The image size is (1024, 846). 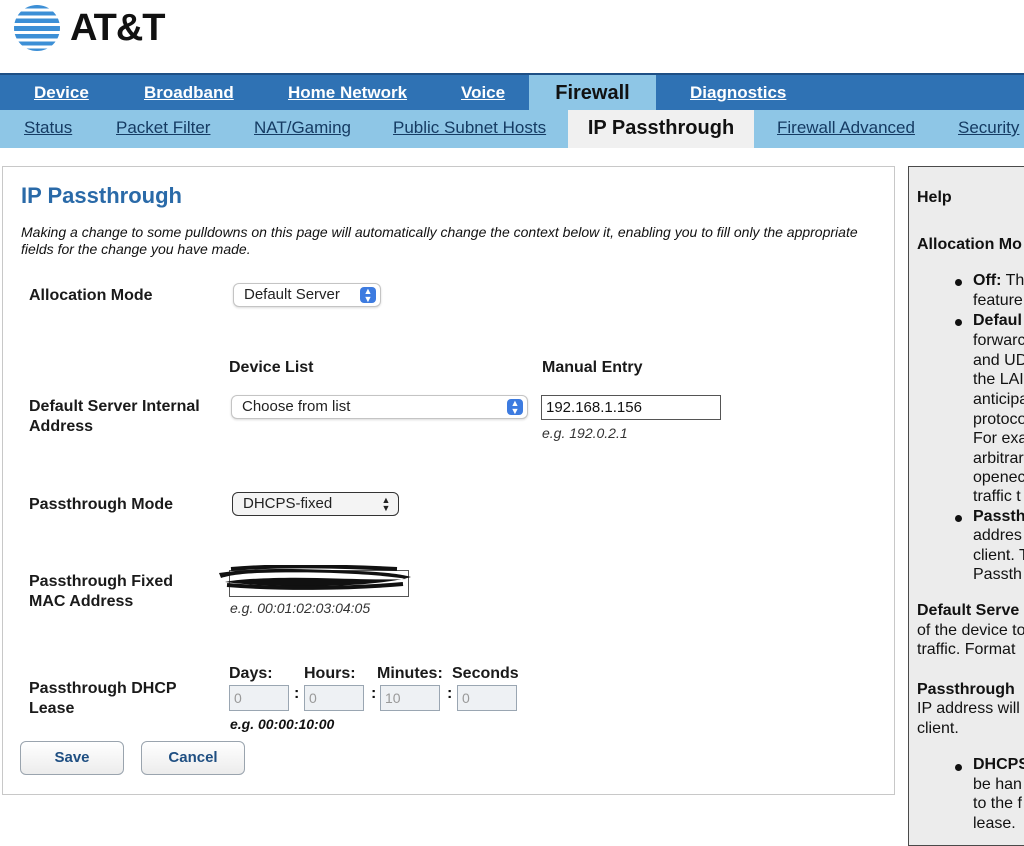 What do you see at coordinates (998, 379) in the screenshot?
I see `help-text-line: the LAI` at bounding box center [998, 379].